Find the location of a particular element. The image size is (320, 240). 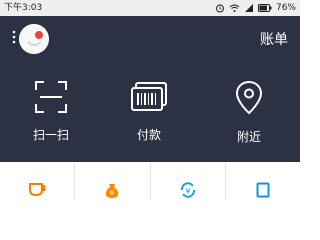

nearby-label: 附近 is located at coordinates (248, 137).